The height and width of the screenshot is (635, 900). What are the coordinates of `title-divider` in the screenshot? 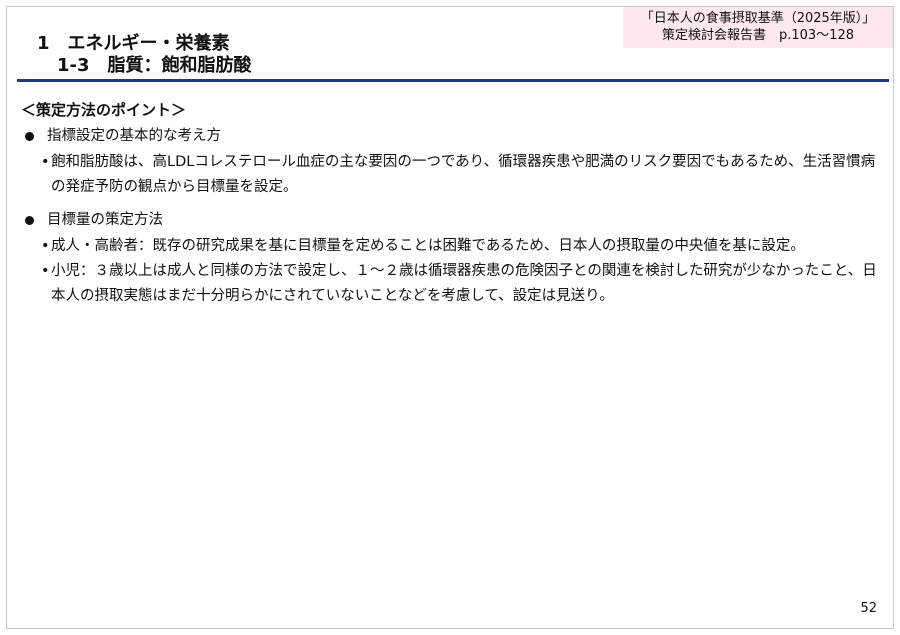 It's located at (453, 80).